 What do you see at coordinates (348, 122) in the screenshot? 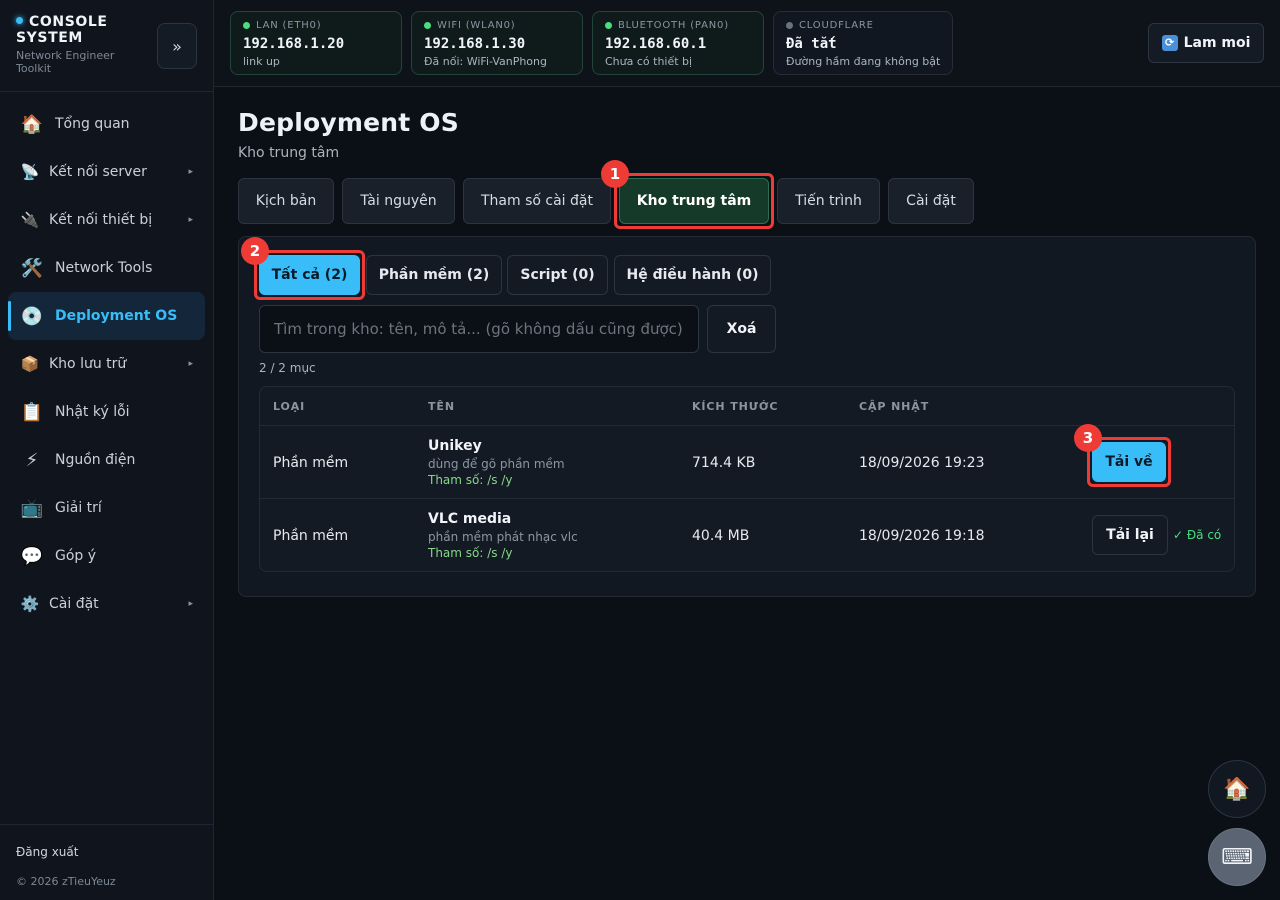
I see `page-title: Deployment OS` at bounding box center [348, 122].